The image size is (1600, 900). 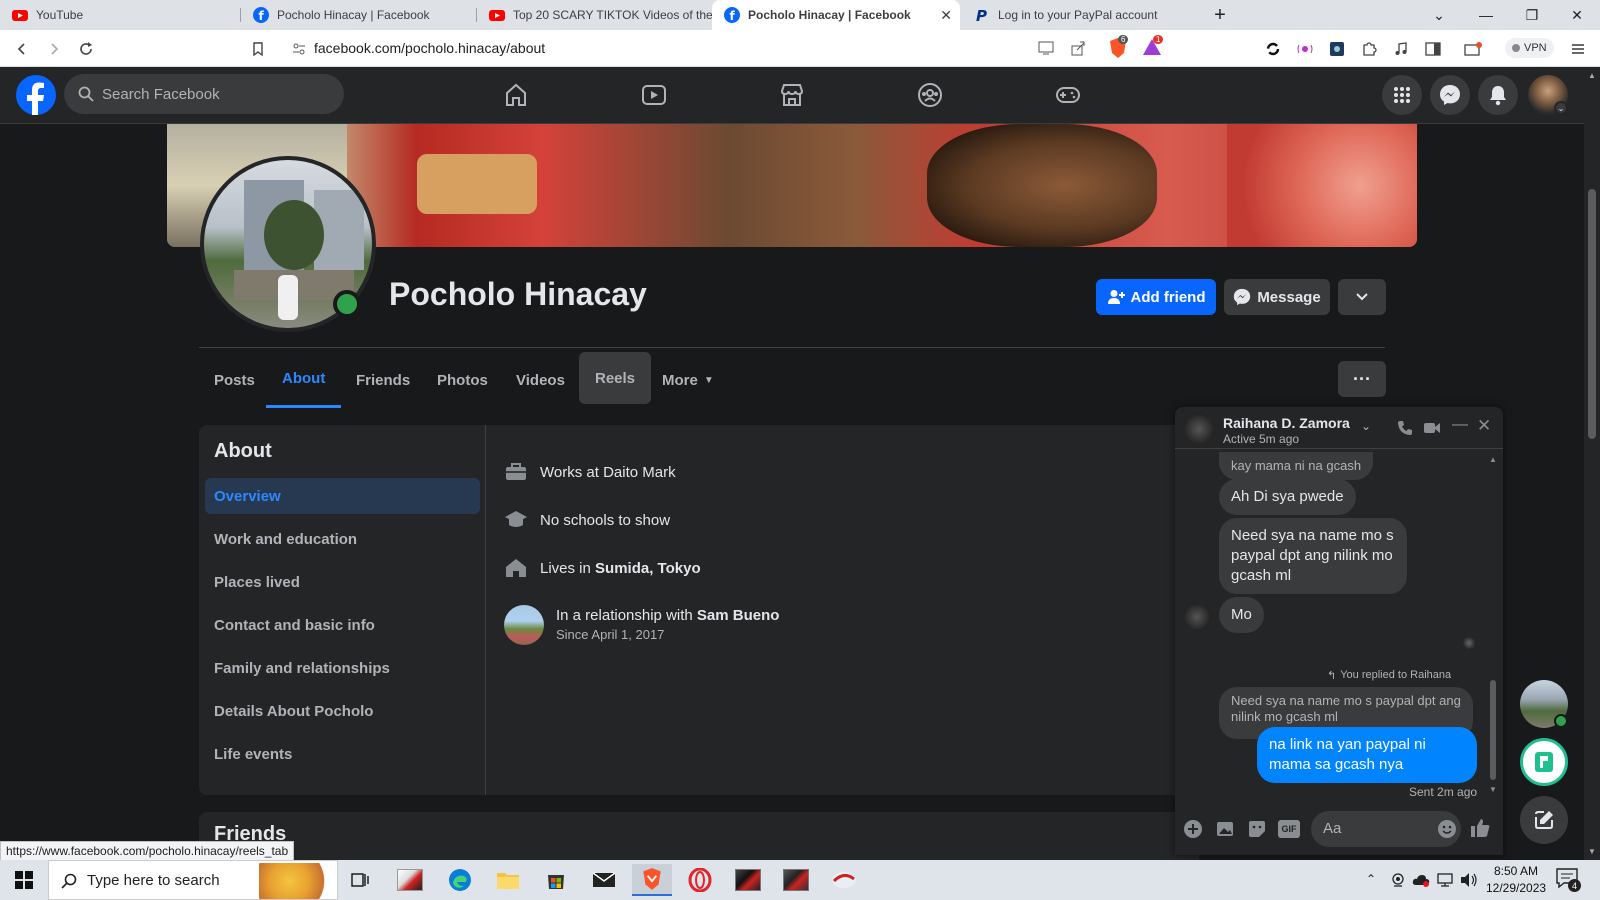 I want to click on sync-icon, so click(x=1273, y=49).